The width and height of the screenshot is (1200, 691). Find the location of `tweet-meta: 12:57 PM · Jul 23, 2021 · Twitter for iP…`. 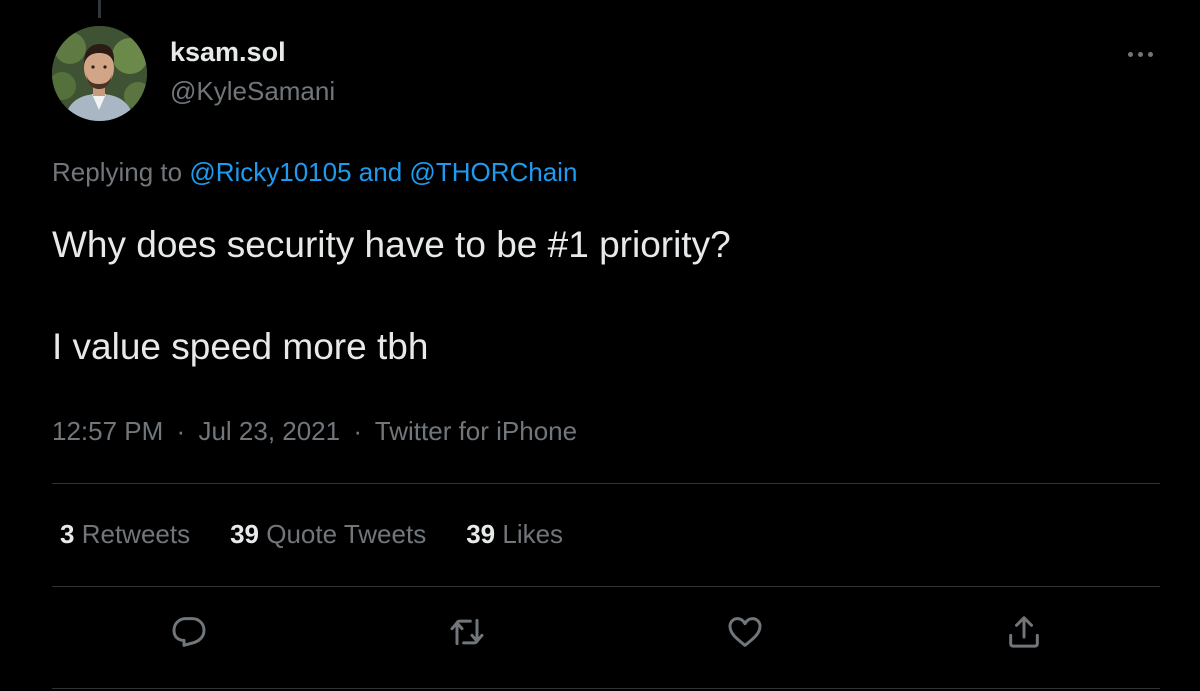

tweet-meta: 12:57 PM · Jul 23, 2021 · Twitter for iP… is located at coordinates (314, 431).